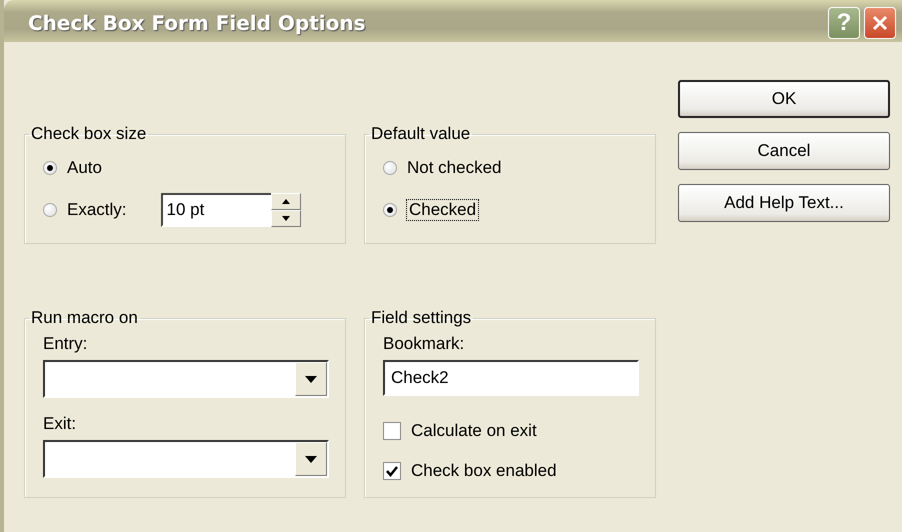 Image resolution: width=902 pixels, height=532 pixels. What do you see at coordinates (84, 318) in the screenshot?
I see `group-title: Run macro on` at bounding box center [84, 318].